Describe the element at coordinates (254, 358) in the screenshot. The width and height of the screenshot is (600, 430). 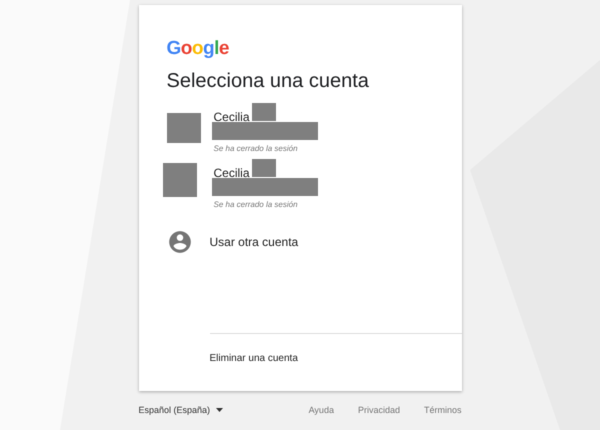
I see `remove-account-link: Eliminar una cuenta` at that location.